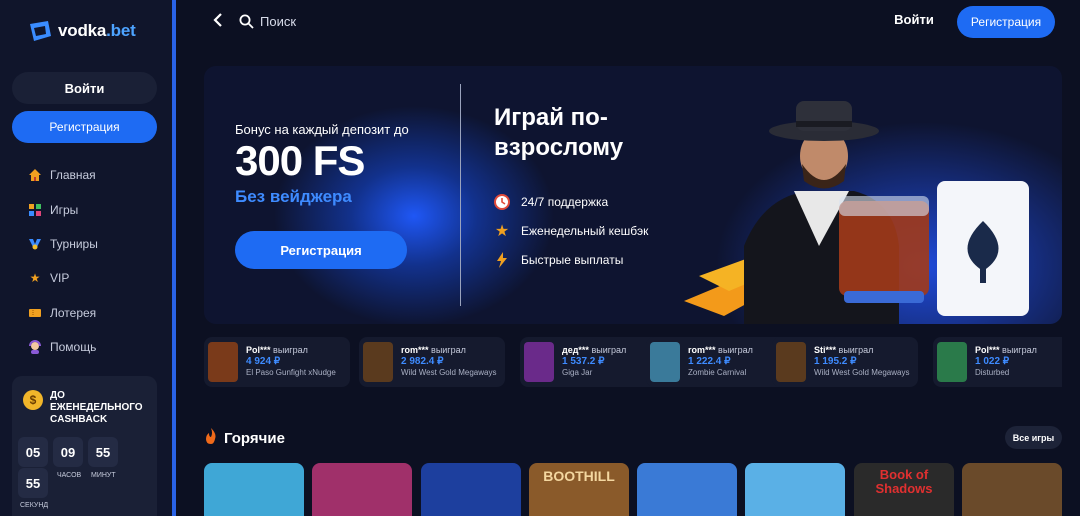 The height and width of the screenshot is (516, 1080). What do you see at coordinates (992, 372) in the screenshot?
I see `winner-game: Disturbed` at bounding box center [992, 372].